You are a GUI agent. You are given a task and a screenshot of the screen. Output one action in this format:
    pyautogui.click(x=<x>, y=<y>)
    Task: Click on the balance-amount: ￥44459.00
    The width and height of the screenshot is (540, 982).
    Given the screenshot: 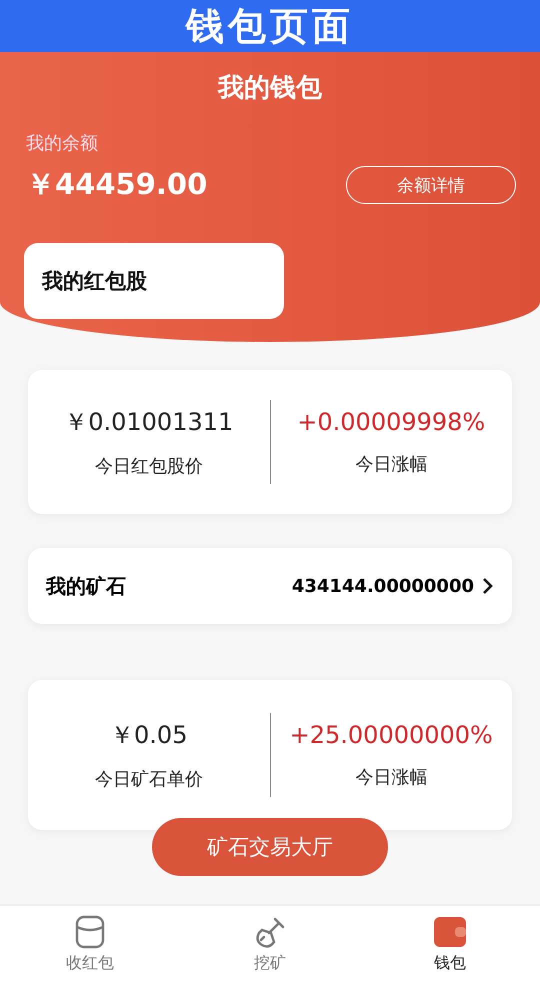 What is the action you would take?
    pyautogui.click(x=117, y=184)
    